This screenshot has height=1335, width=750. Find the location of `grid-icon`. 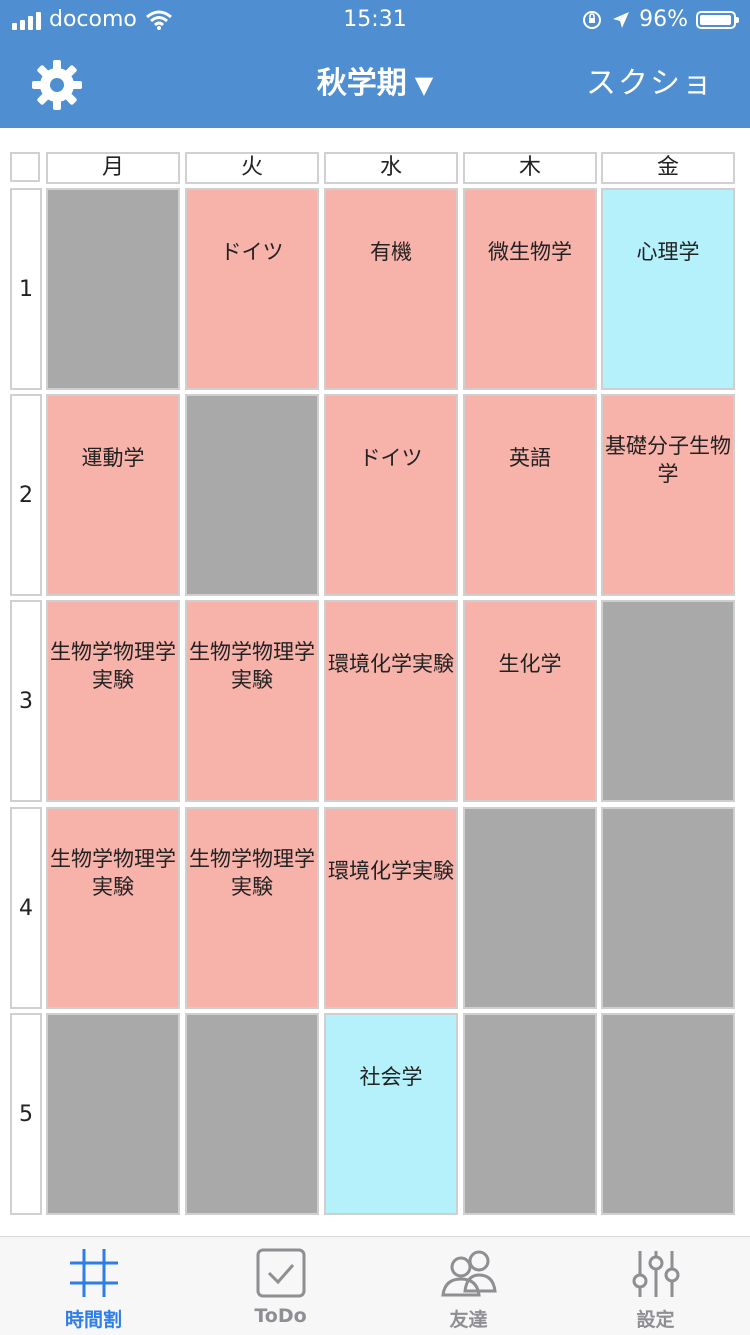

grid-icon is located at coordinates (93, 1273).